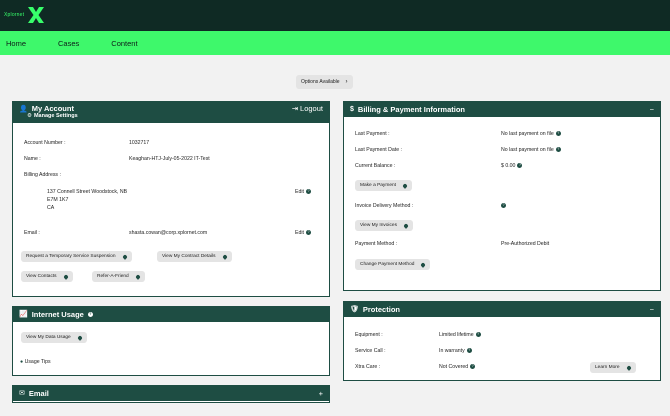 The image size is (670, 416). What do you see at coordinates (71, 256) in the screenshot?
I see `request-suspension-label: Request a Temporary Service Suspension` at bounding box center [71, 256].